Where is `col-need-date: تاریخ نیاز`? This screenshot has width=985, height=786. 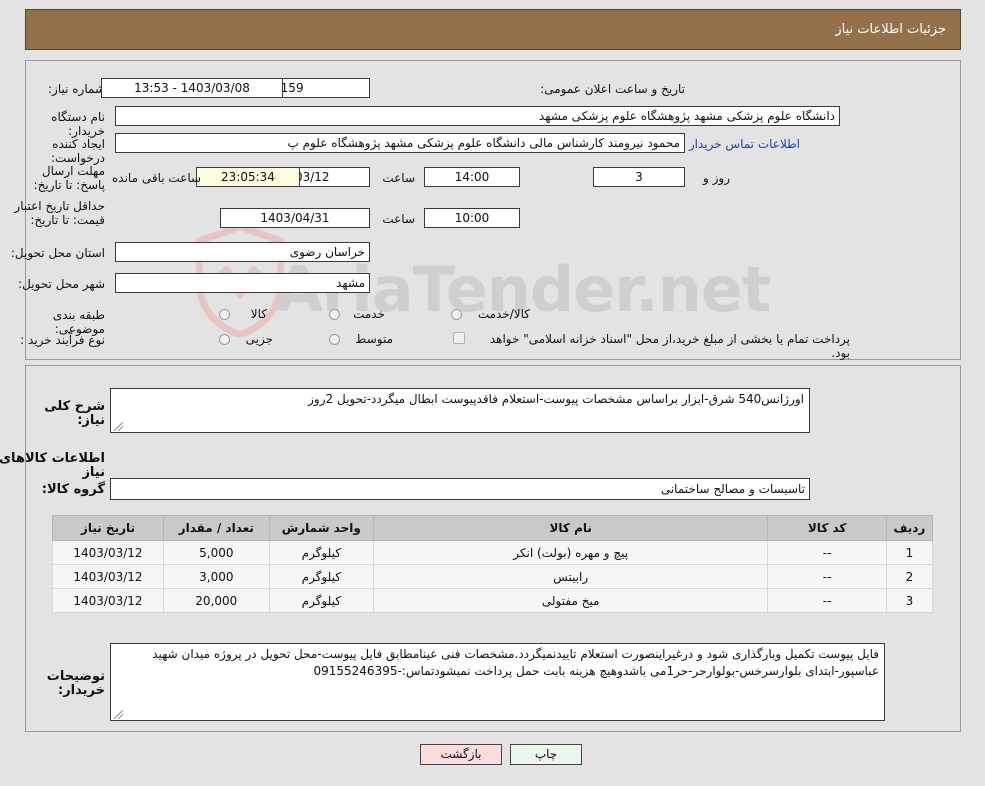 col-need-date: تاریخ نیاز is located at coordinates (108, 528).